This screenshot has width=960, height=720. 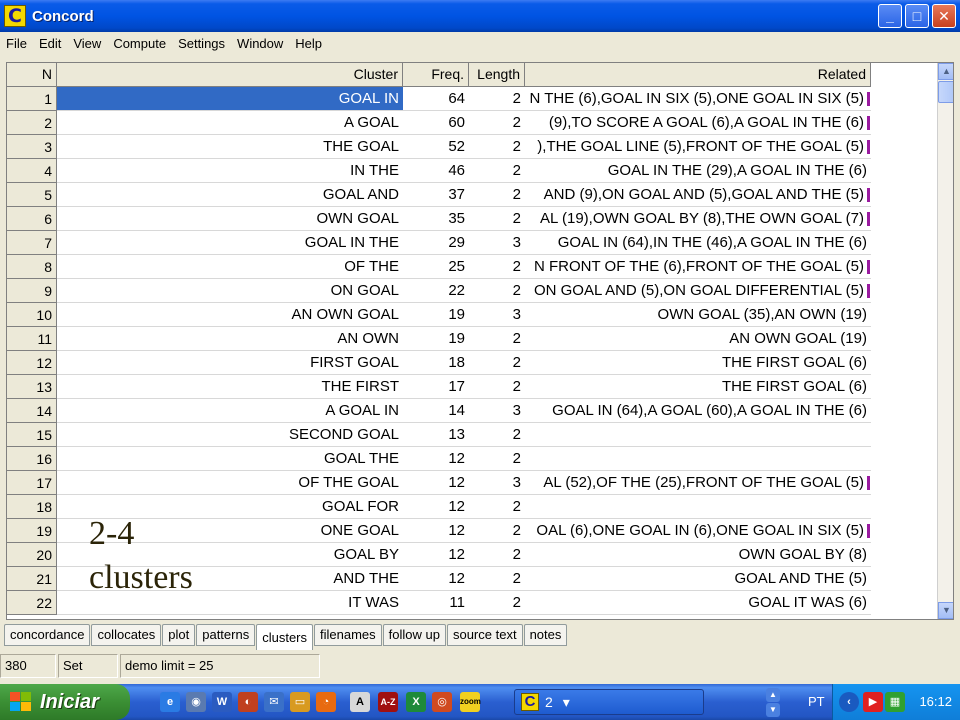 I want to click on cell-related: N FRONT OF THE (6),FRONT OF THE GOAL (5), so click(x=698, y=267).